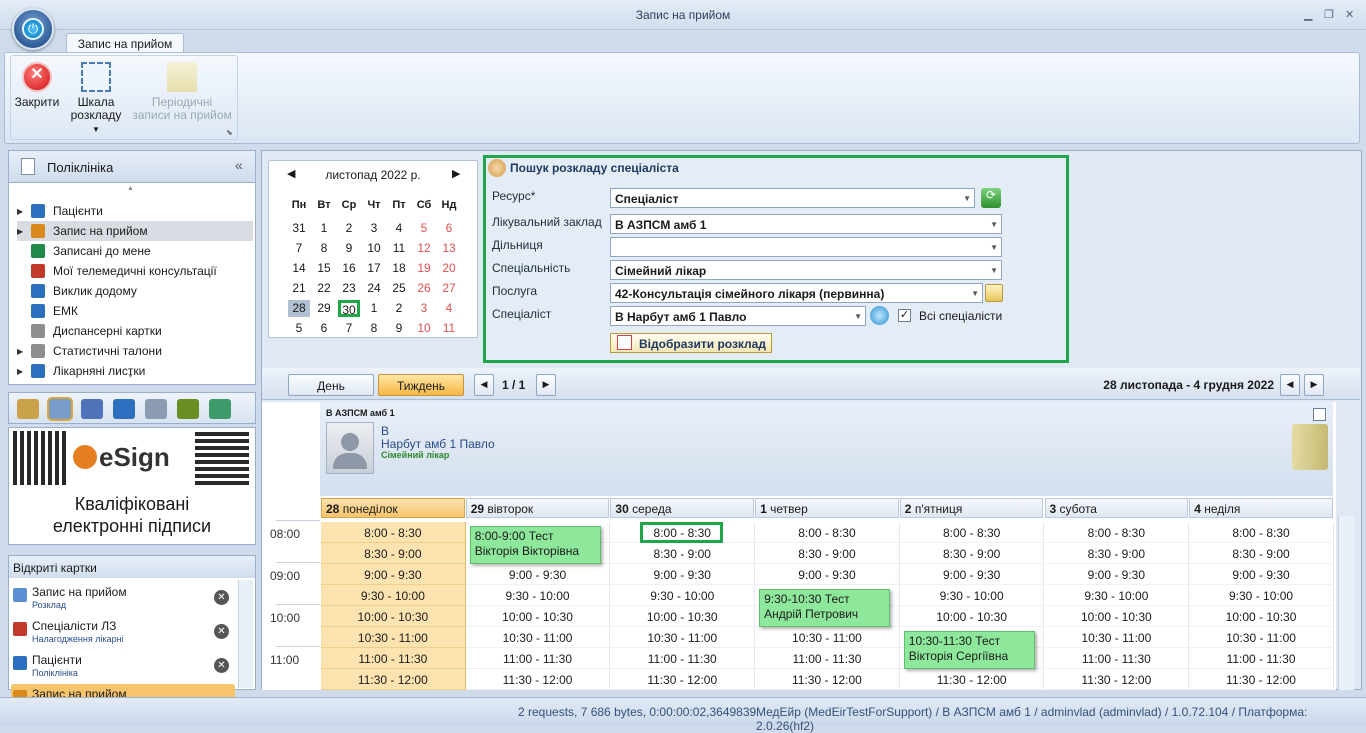  What do you see at coordinates (349, 308) in the screenshot?
I see `calendar-day: 30` at bounding box center [349, 308].